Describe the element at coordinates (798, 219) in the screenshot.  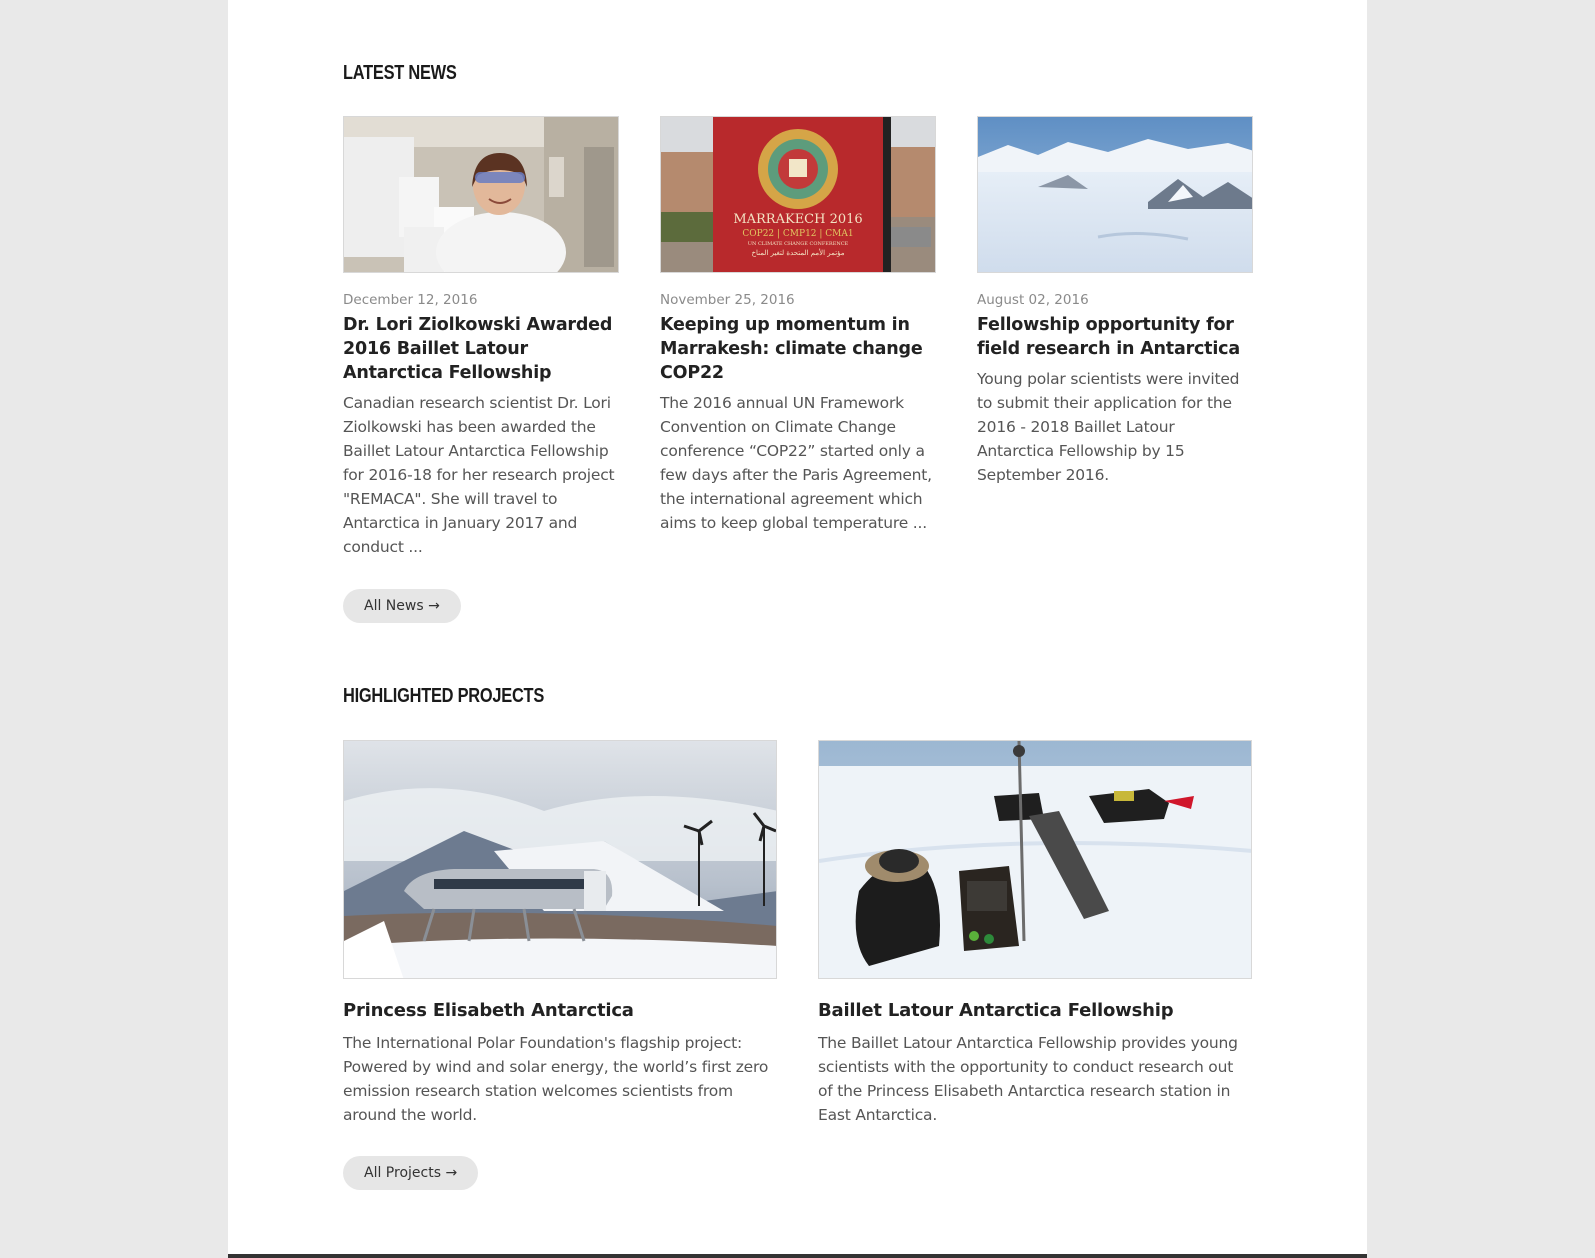
I see `cop22-banner-line1: MARRAKECH 2016` at that location.